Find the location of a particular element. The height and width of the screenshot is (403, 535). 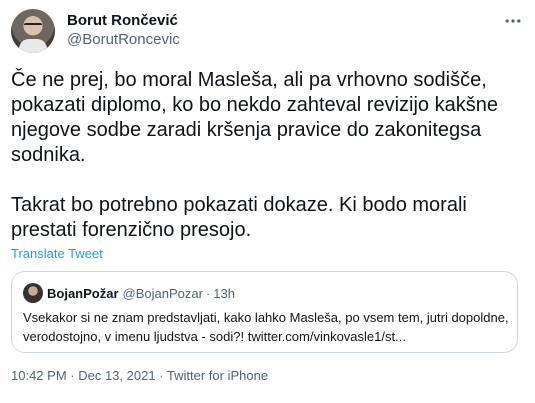

author-handle: @BorutRoncevic is located at coordinates (123, 40).